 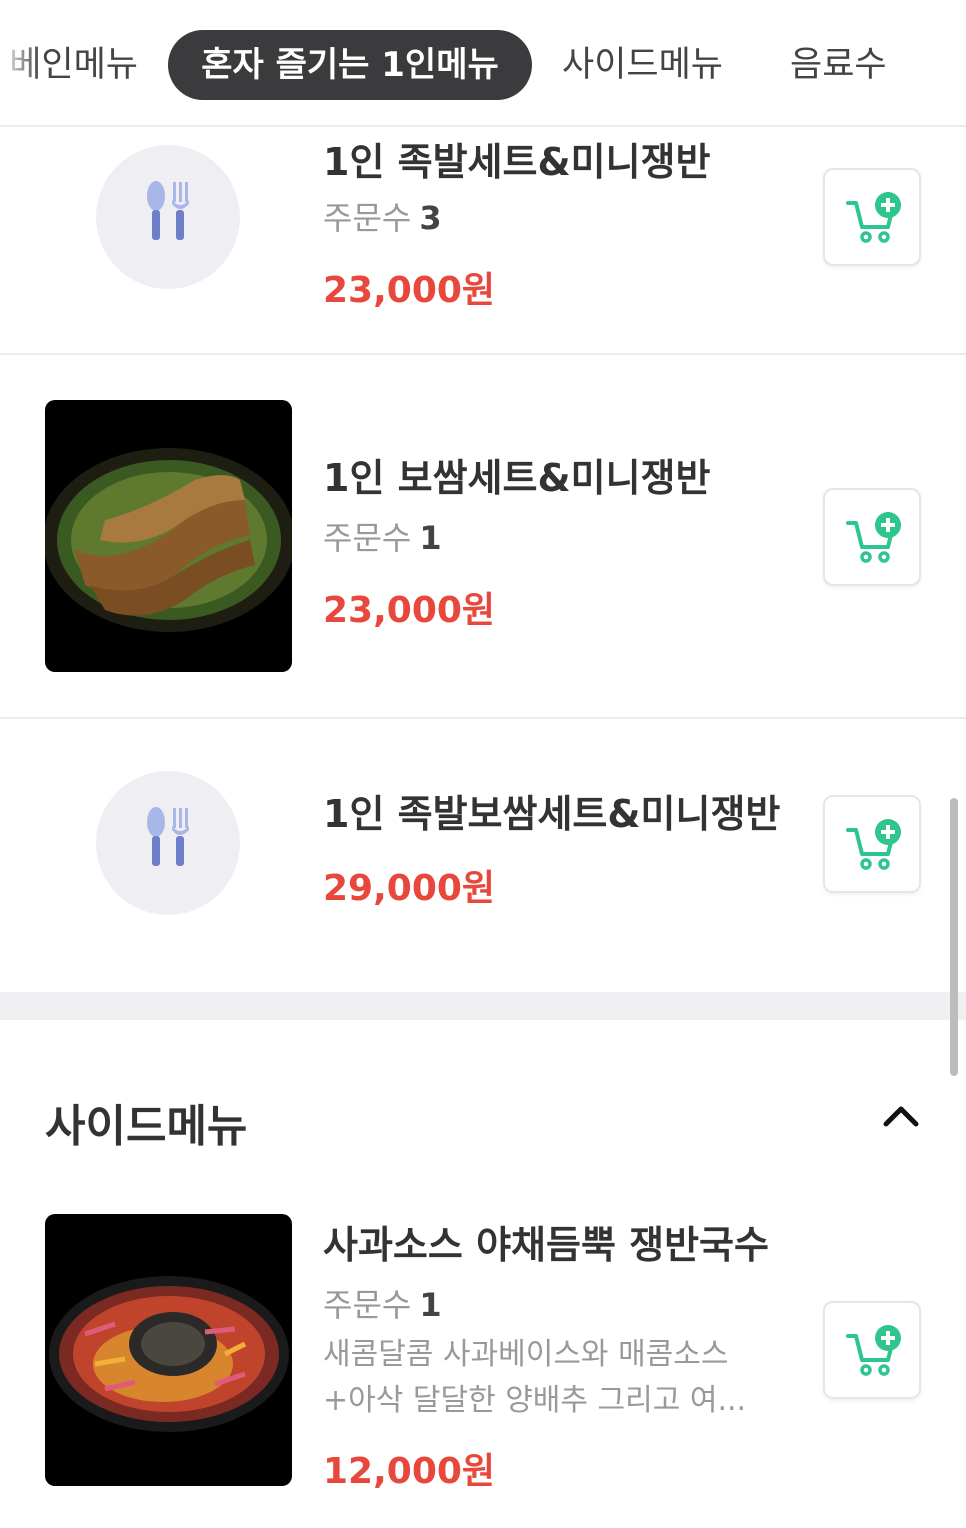 I want to click on item-price: 12,000원, so click(x=409, y=1471).